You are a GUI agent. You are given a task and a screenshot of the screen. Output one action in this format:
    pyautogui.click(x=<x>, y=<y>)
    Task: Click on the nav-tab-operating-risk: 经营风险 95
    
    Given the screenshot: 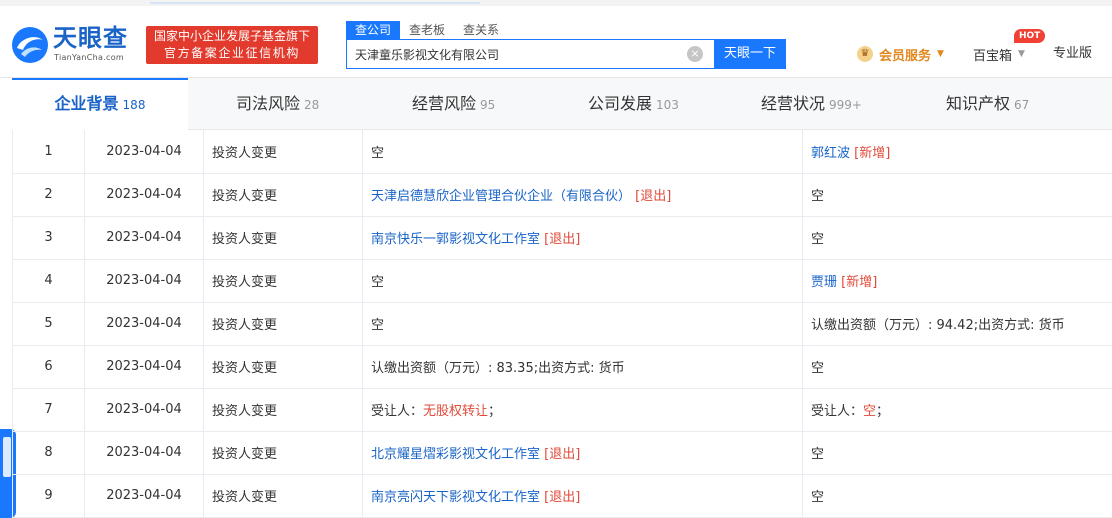 What is the action you would take?
    pyautogui.click(x=453, y=104)
    